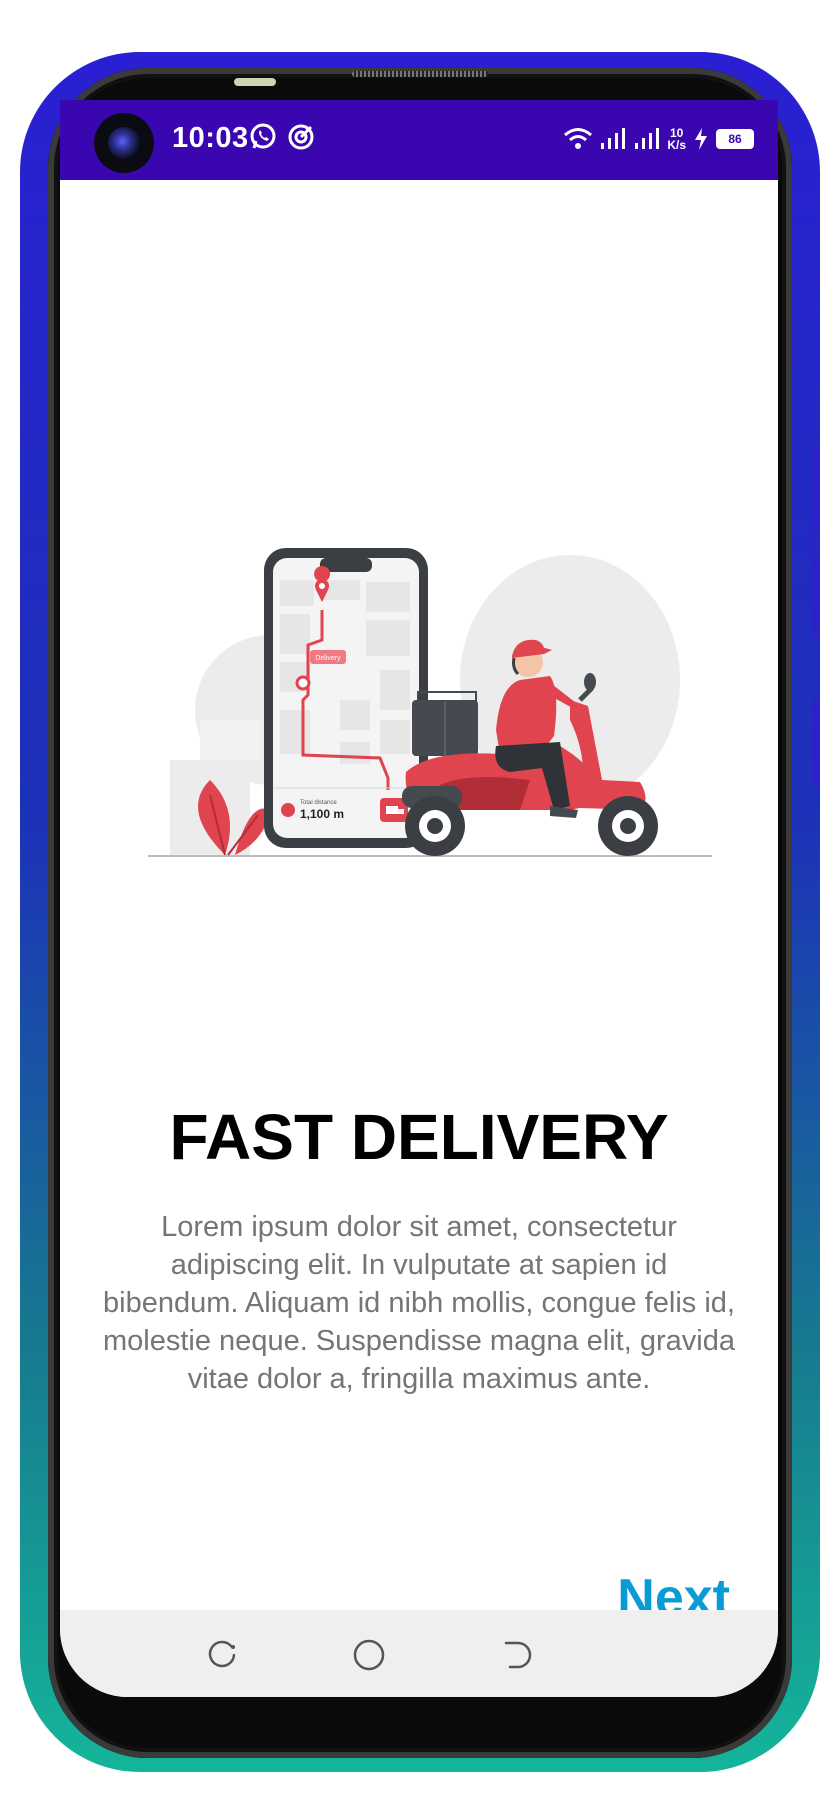 Image resolution: width=840 pixels, height=1800 pixels. What do you see at coordinates (263, 136) in the screenshot?
I see `whatsapp-icon` at bounding box center [263, 136].